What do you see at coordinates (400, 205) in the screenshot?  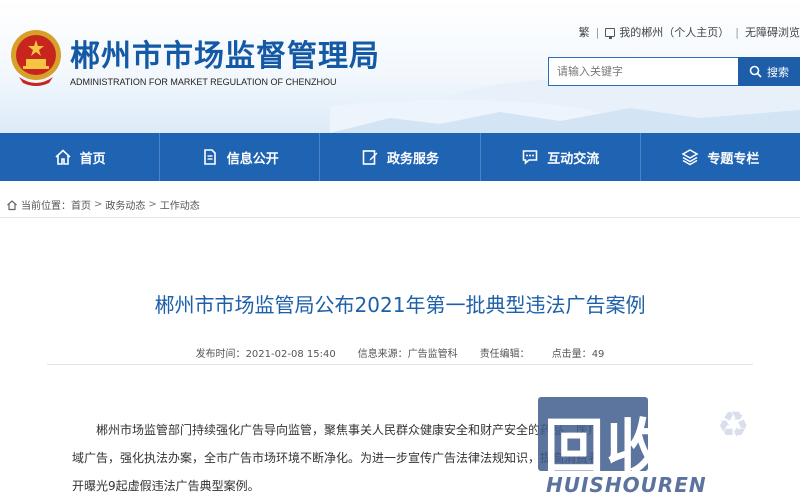 I see `breadcrumb: 当前位置： 首页 > 政务动态 > 工作动态` at bounding box center [400, 205].